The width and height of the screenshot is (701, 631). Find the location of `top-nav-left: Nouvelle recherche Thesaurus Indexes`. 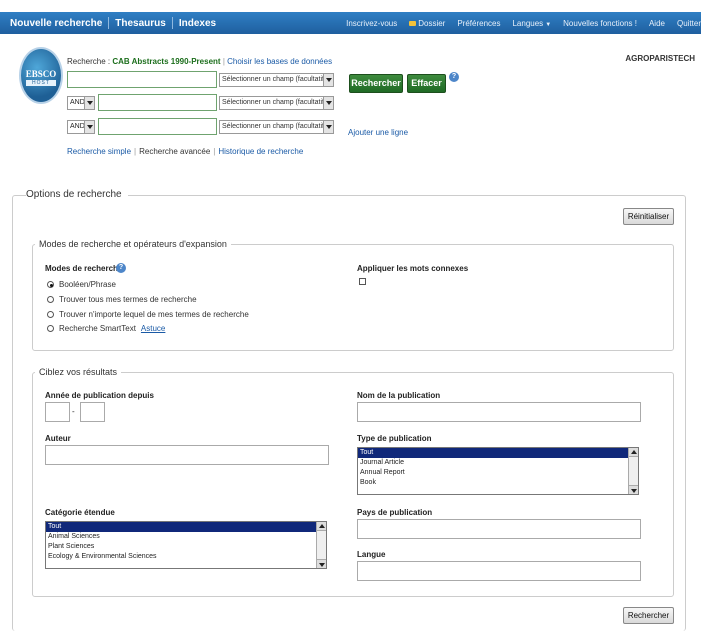

top-nav-left: Nouvelle recherche Thesaurus Indexes is located at coordinates (116, 23).